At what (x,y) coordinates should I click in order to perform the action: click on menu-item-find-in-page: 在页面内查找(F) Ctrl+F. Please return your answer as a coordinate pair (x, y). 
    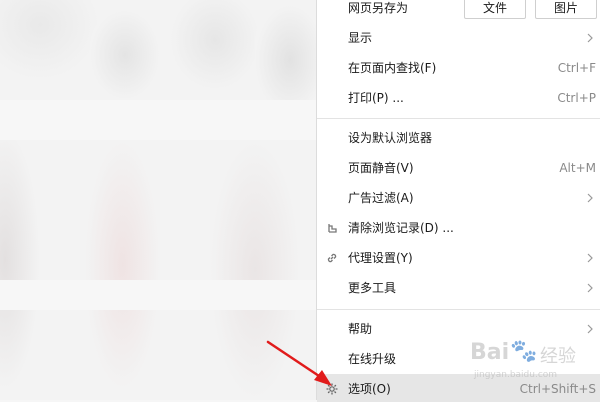
    Looking at the image, I should click on (458, 68).